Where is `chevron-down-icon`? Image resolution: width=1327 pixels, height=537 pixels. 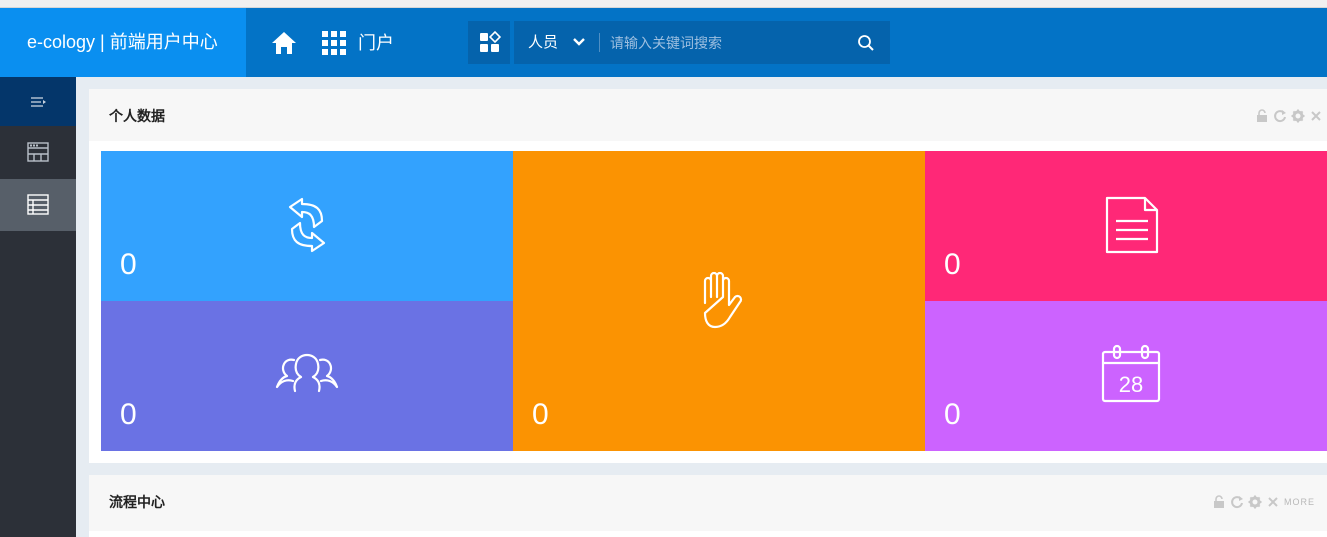 chevron-down-icon is located at coordinates (579, 42).